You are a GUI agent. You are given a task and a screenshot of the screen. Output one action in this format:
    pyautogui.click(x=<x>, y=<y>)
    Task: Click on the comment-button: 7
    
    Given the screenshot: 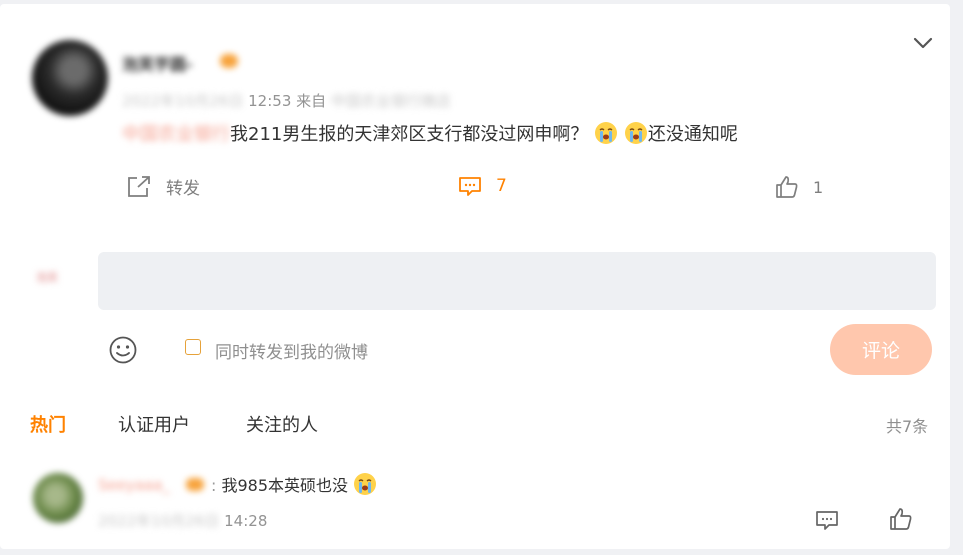 What is the action you would take?
    pyautogui.click(x=482, y=186)
    